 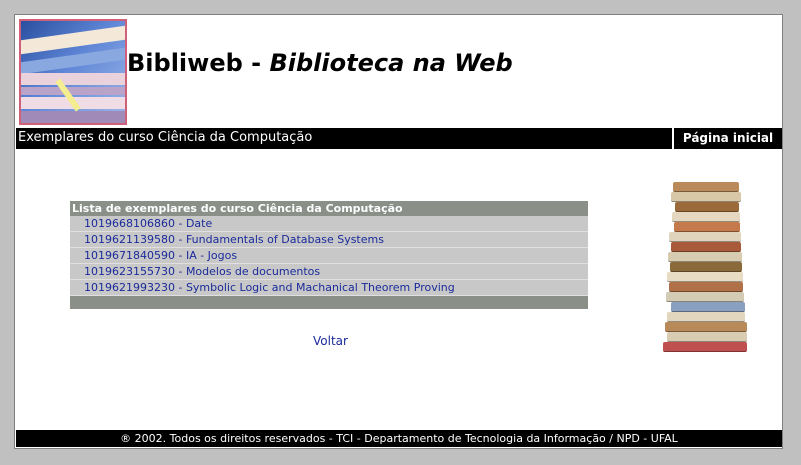 I want to click on list-item: 1019671840590 - IA - Jogos, so click(x=329, y=256).